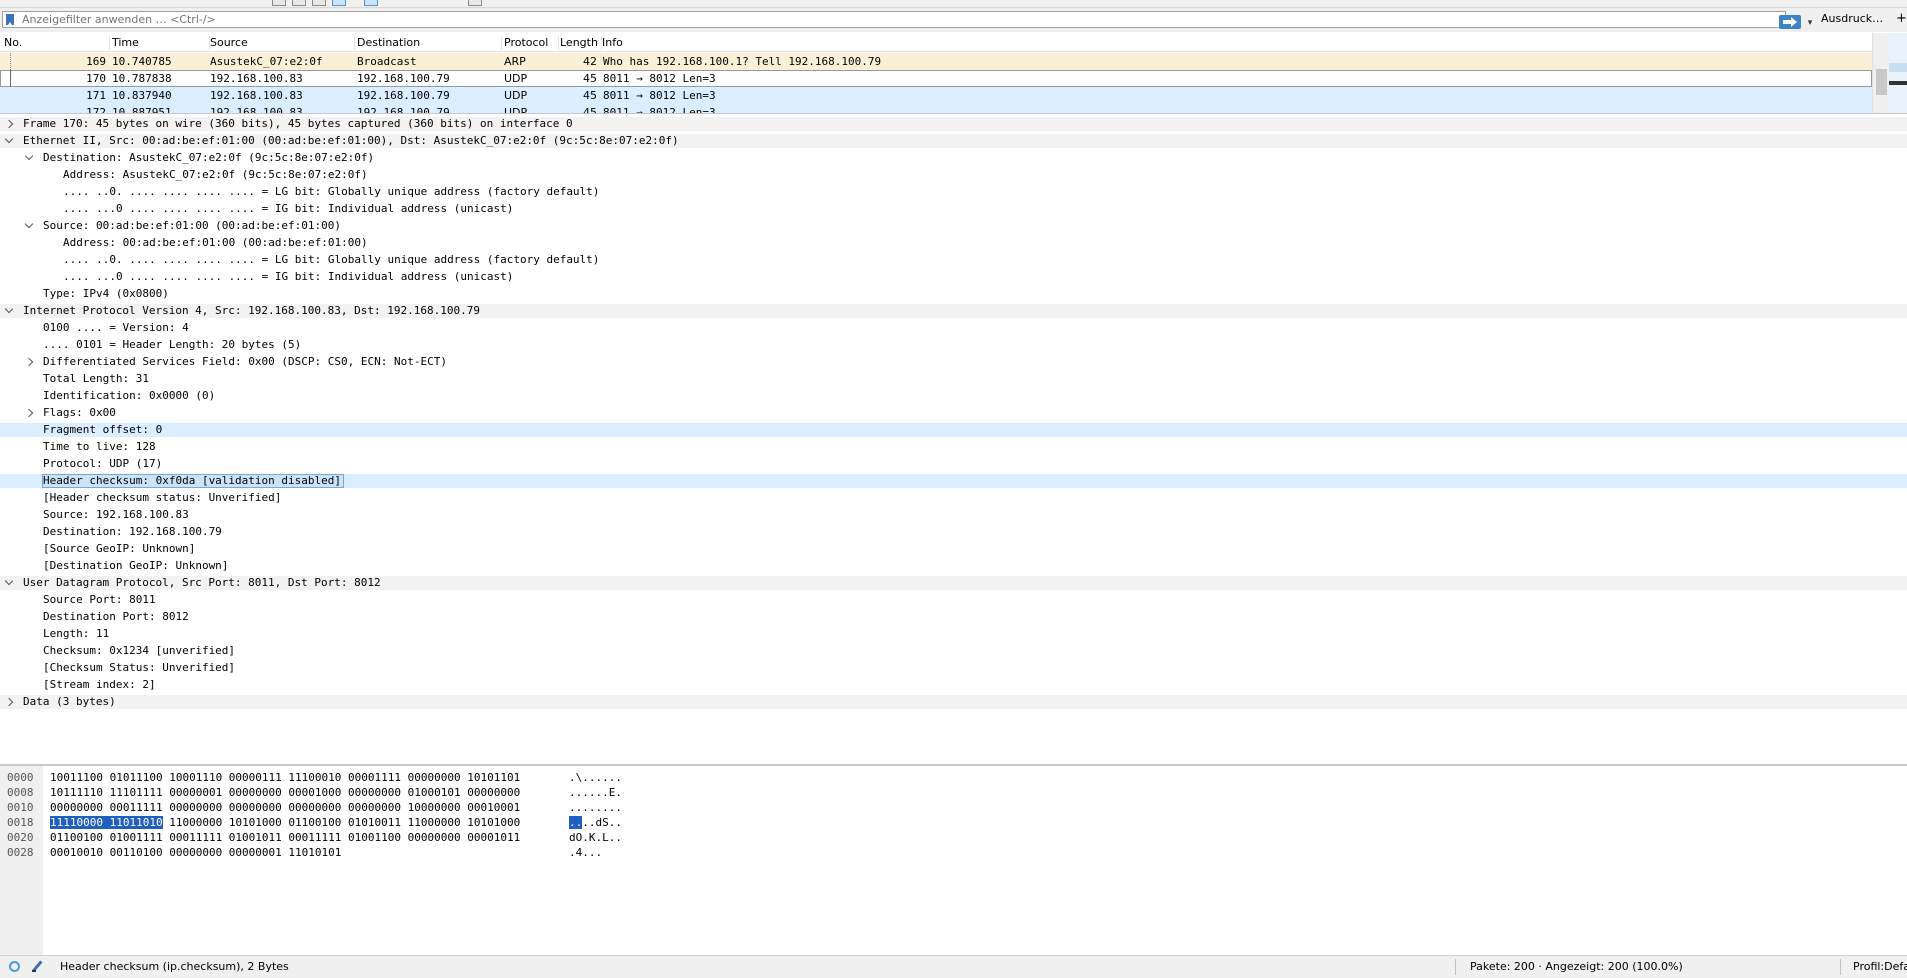 The width and height of the screenshot is (1907, 978). I want to click on scrollbar-thumb, so click(1881, 82).